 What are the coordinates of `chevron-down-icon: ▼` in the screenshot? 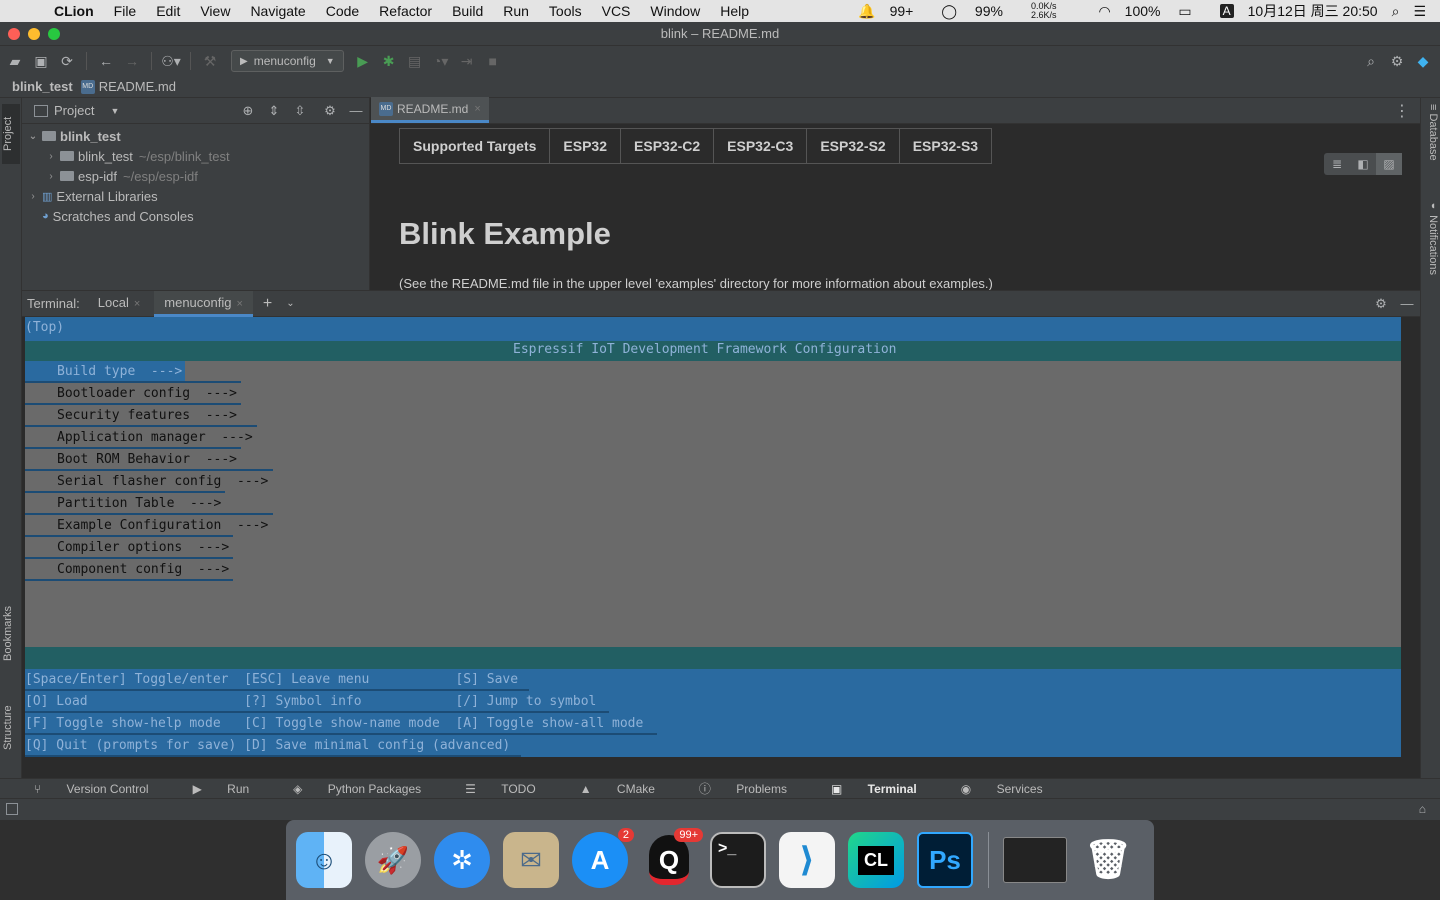 It's located at (114, 111).